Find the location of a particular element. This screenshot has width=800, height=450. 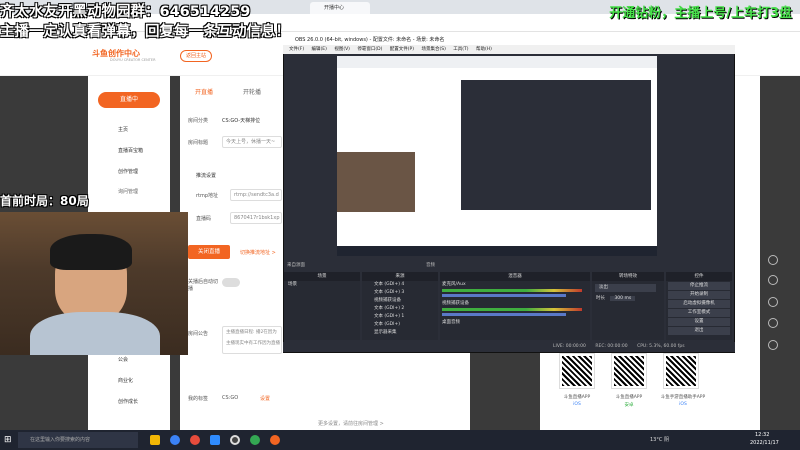

windows-start-icon: ⊞ is located at coordinates (9, 440).